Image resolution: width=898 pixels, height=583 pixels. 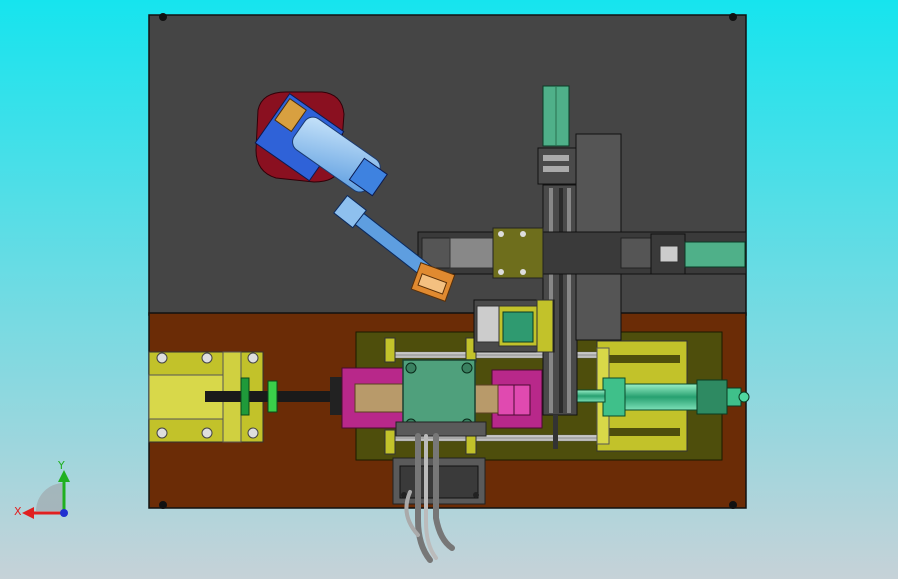 What do you see at coordinates (61, 465) in the screenshot?
I see `triad-y-label: Y` at bounding box center [61, 465].